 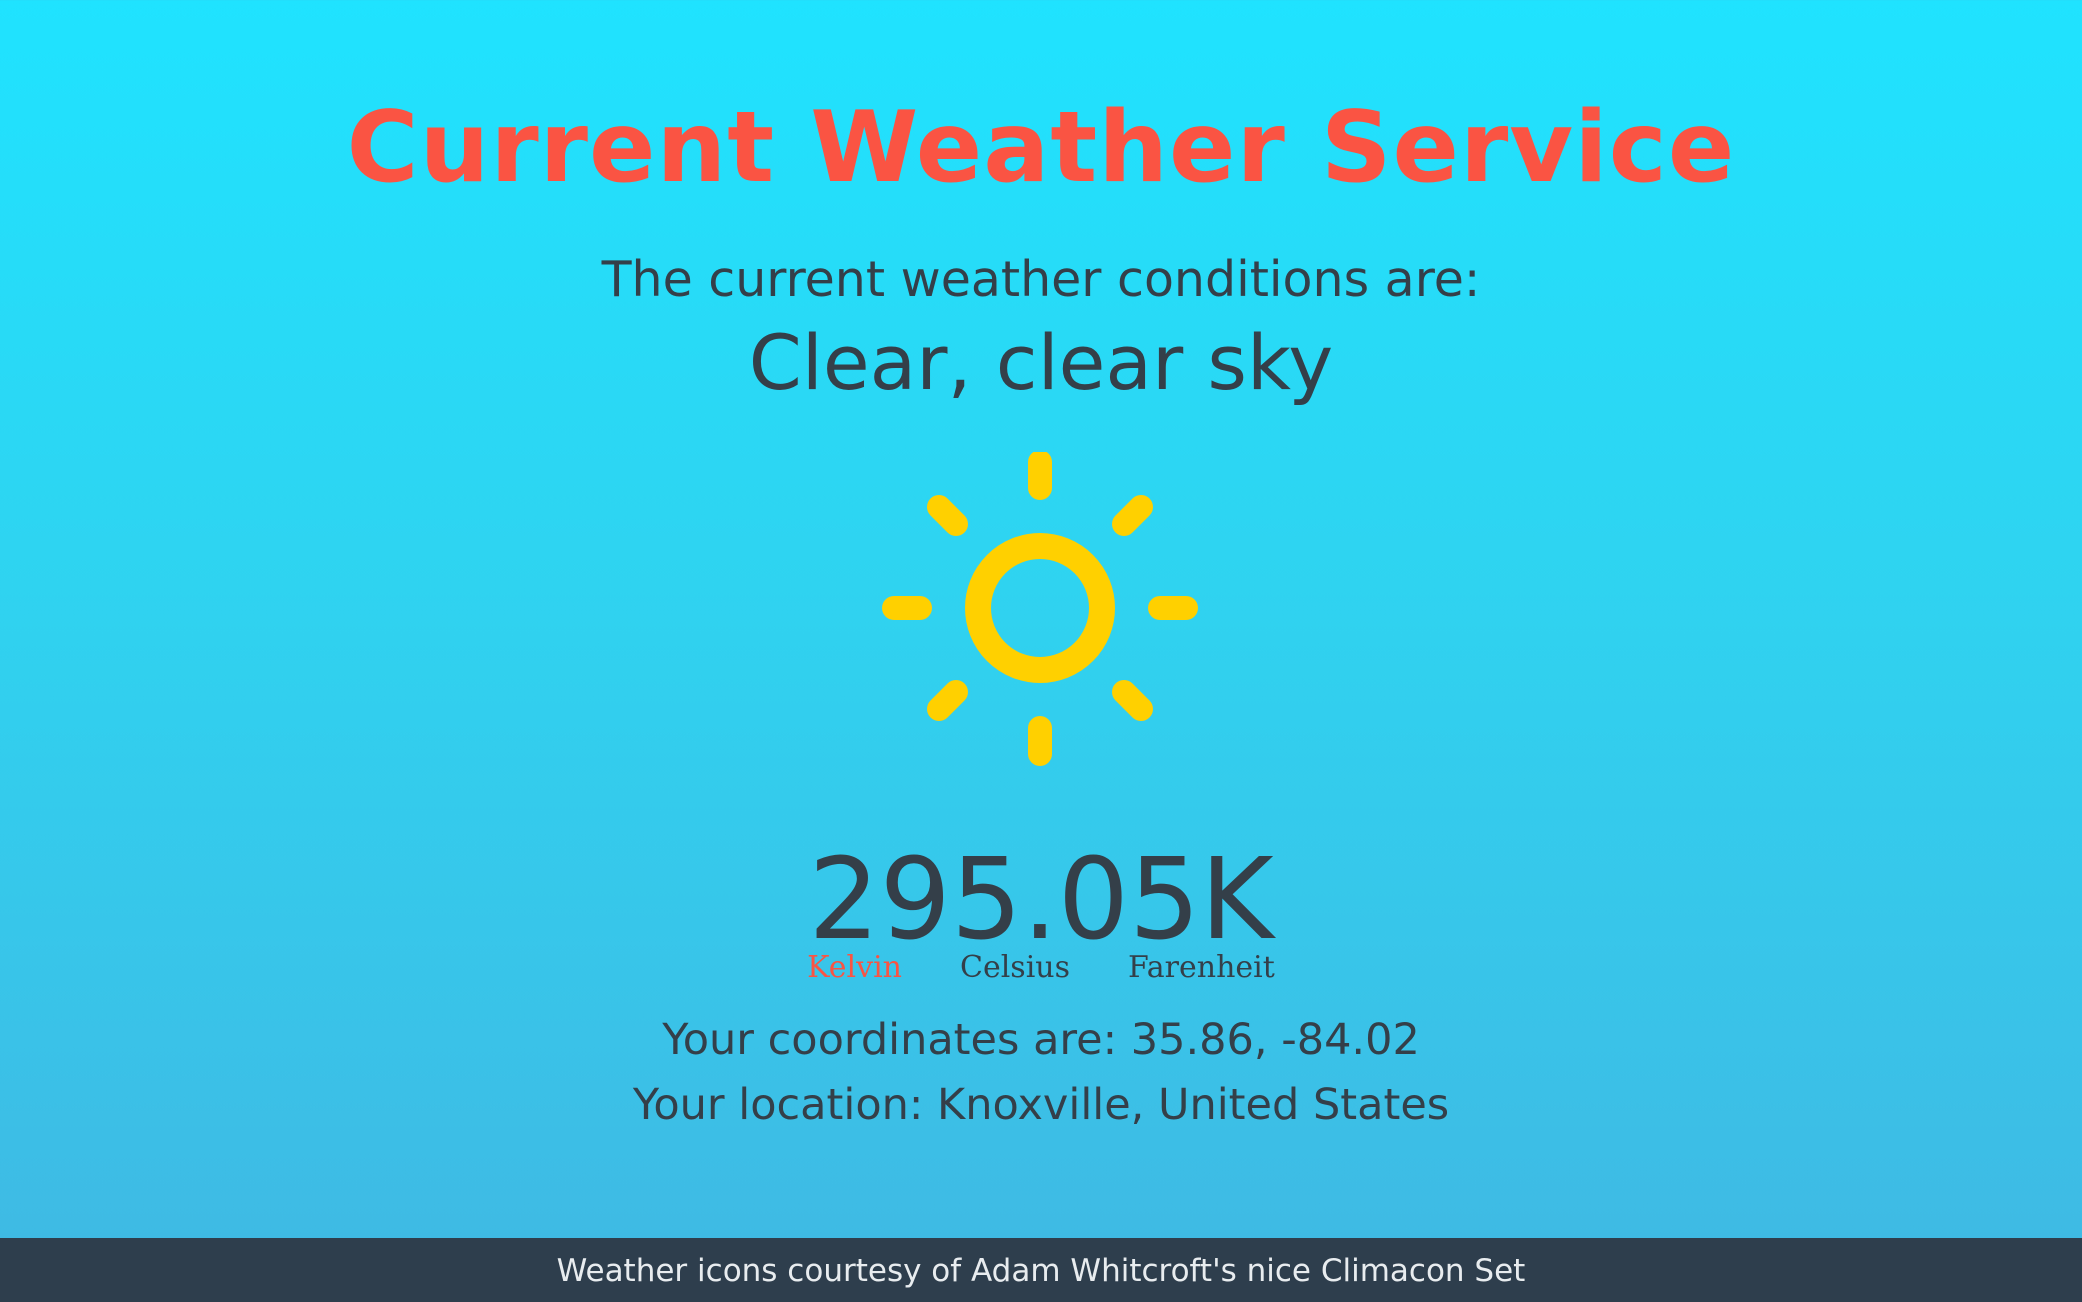 I want to click on unit-kelvin: Kelvin, so click(x=854, y=968).